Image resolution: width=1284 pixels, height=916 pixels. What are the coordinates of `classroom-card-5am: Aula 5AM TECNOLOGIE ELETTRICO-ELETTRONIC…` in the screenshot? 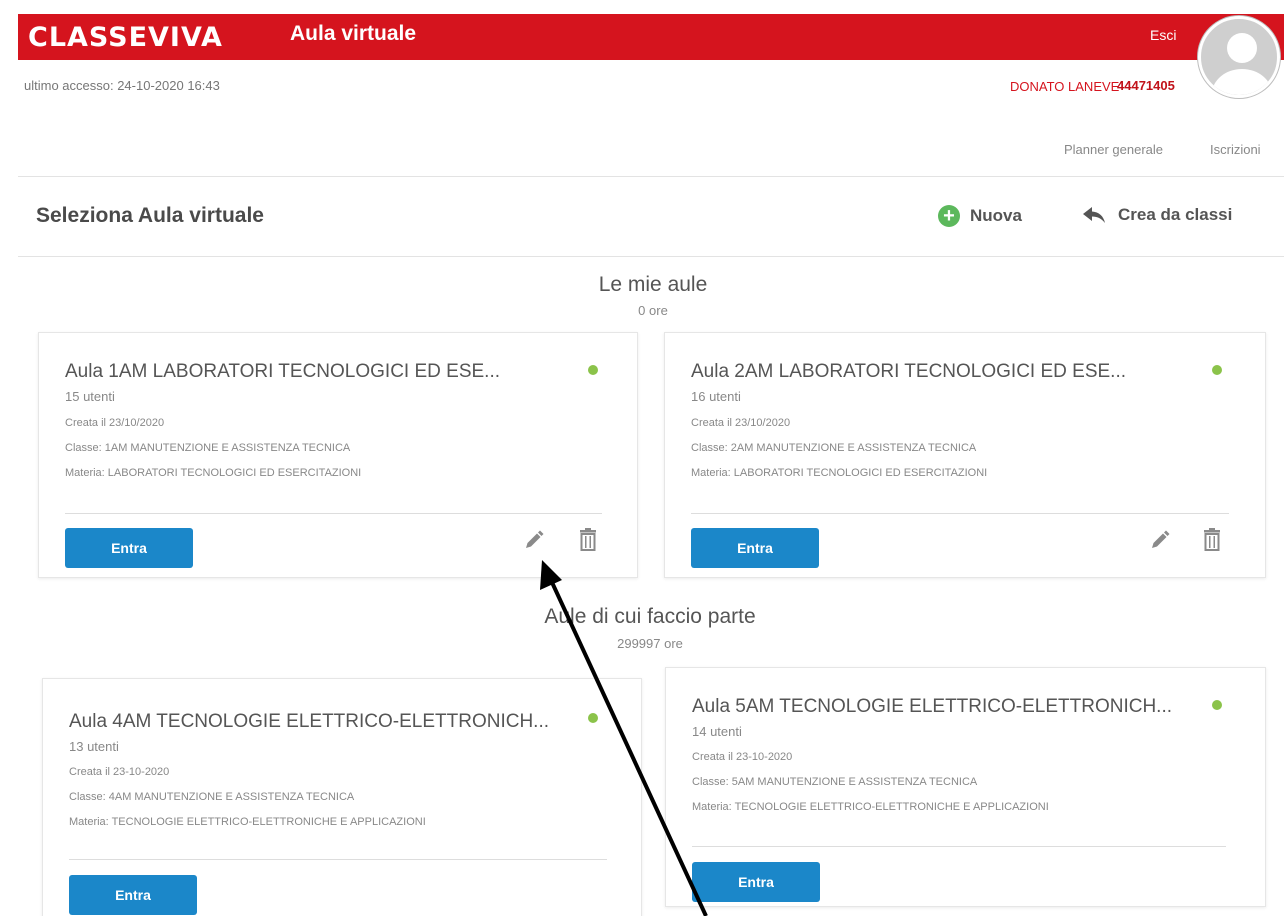 It's located at (965, 787).